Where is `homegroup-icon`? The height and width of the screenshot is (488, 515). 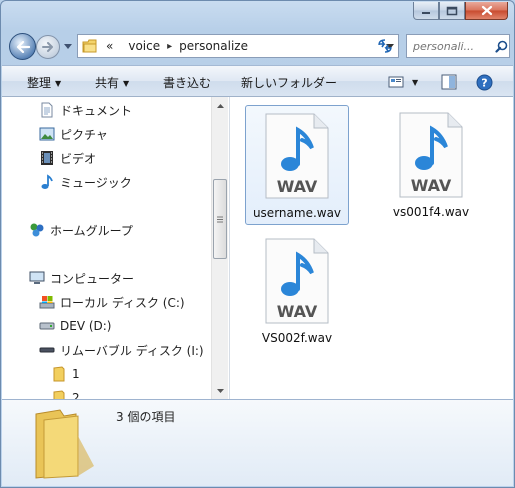
homegroup-icon is located at coordinates (37, 230).